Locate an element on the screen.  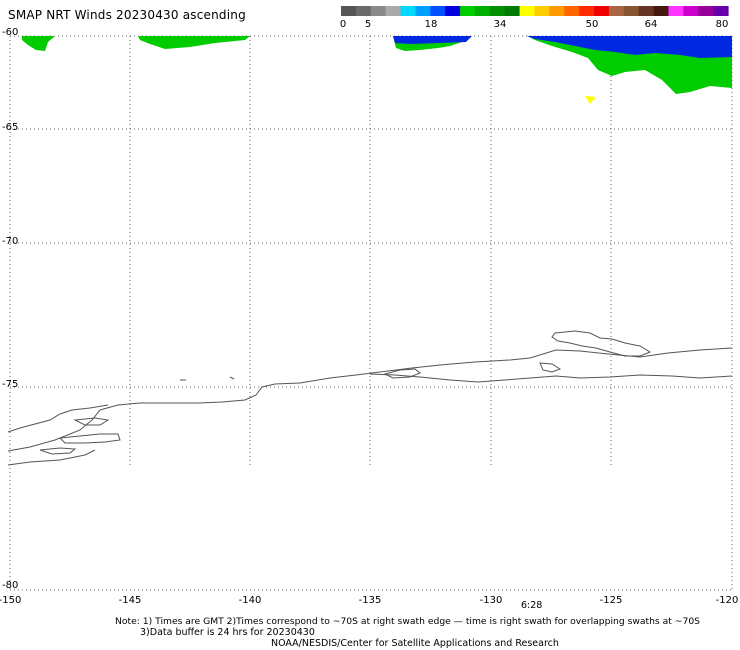
longitude-label: -150 is located at coordinates (11, 600).